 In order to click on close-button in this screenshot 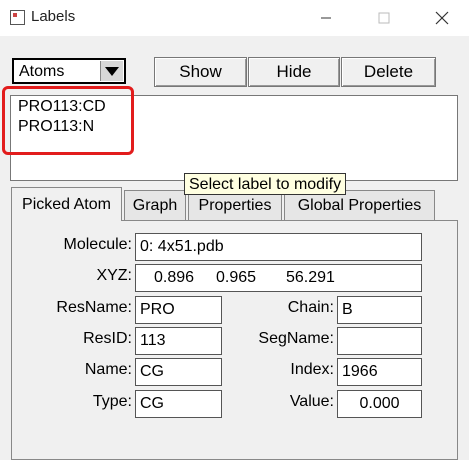, I will do `click(442, 18)`.